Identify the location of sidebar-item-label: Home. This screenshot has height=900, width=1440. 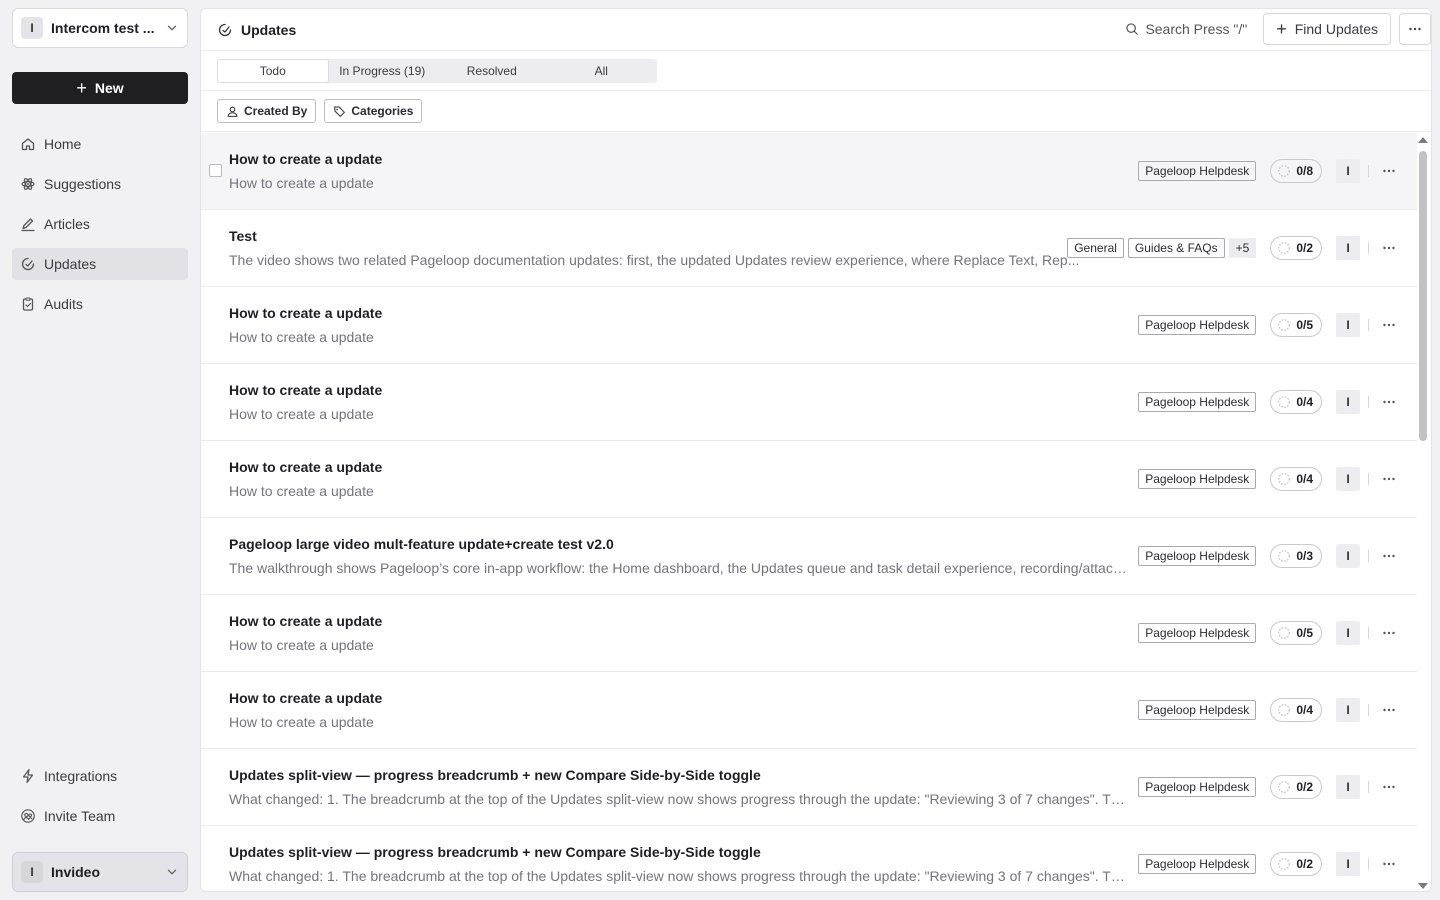
(63, 144).